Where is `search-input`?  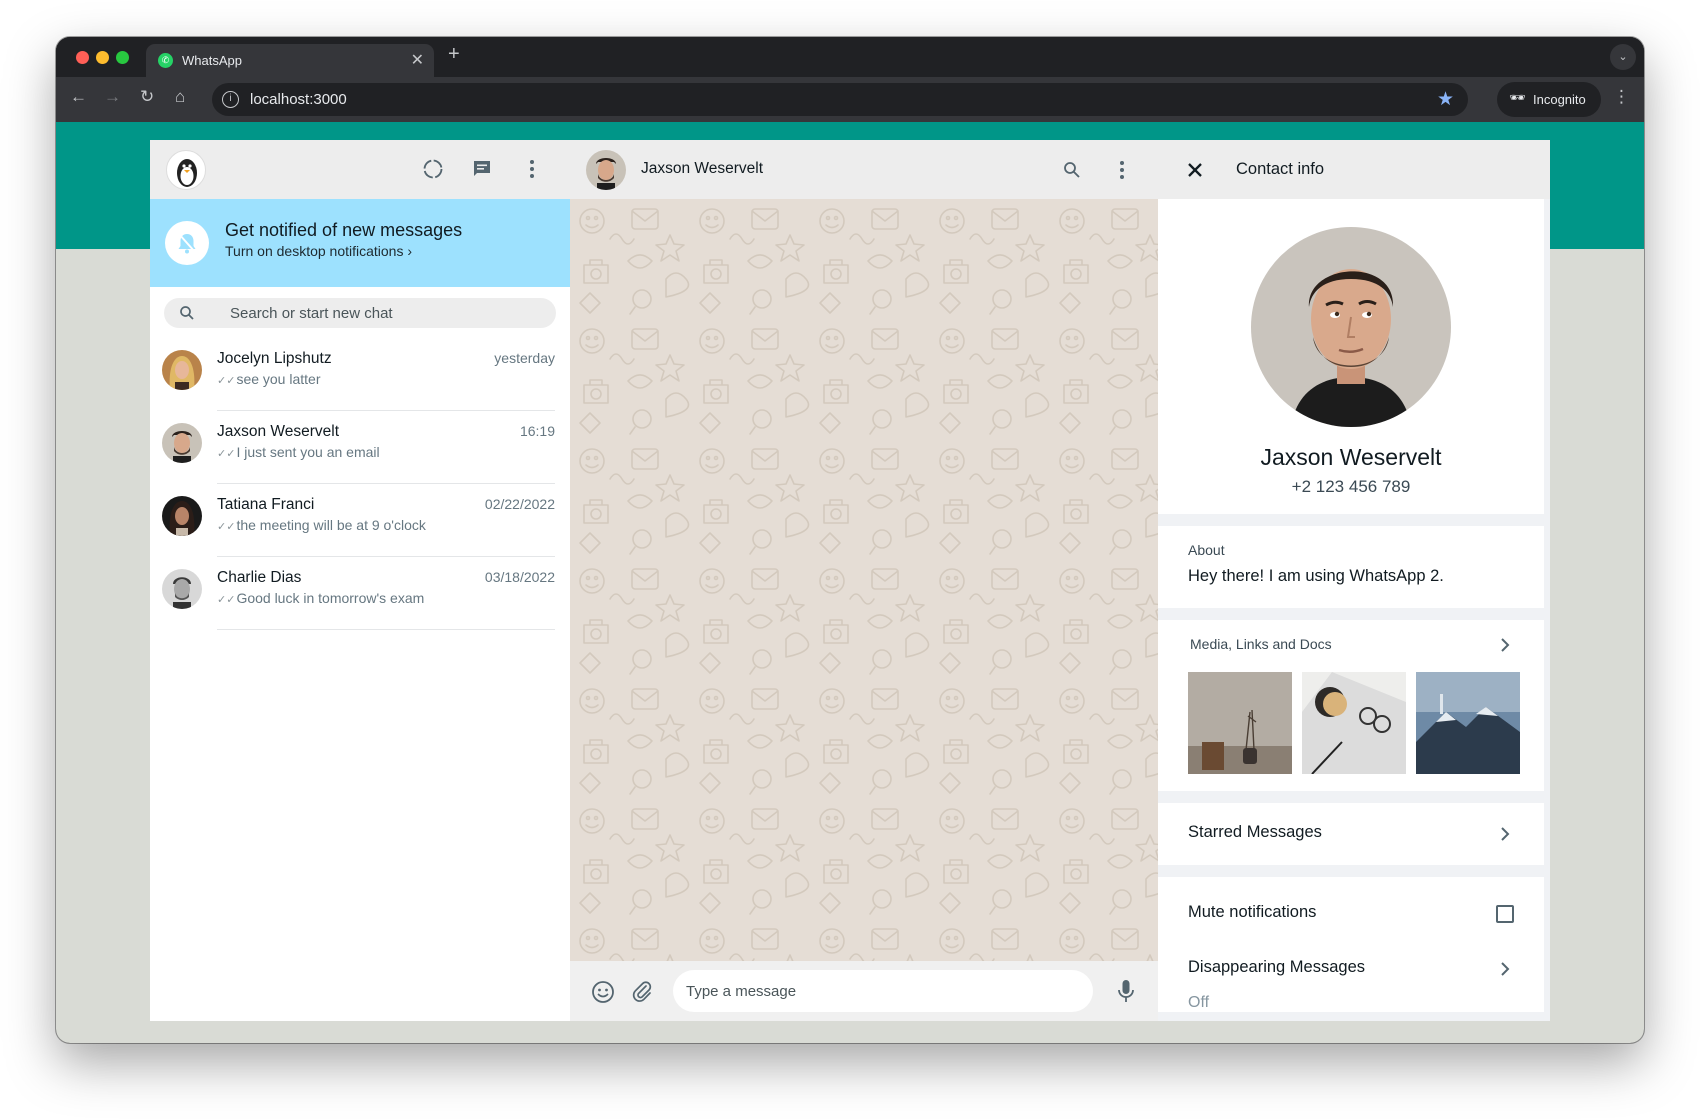 search-input is located at coordinates (385, 313).